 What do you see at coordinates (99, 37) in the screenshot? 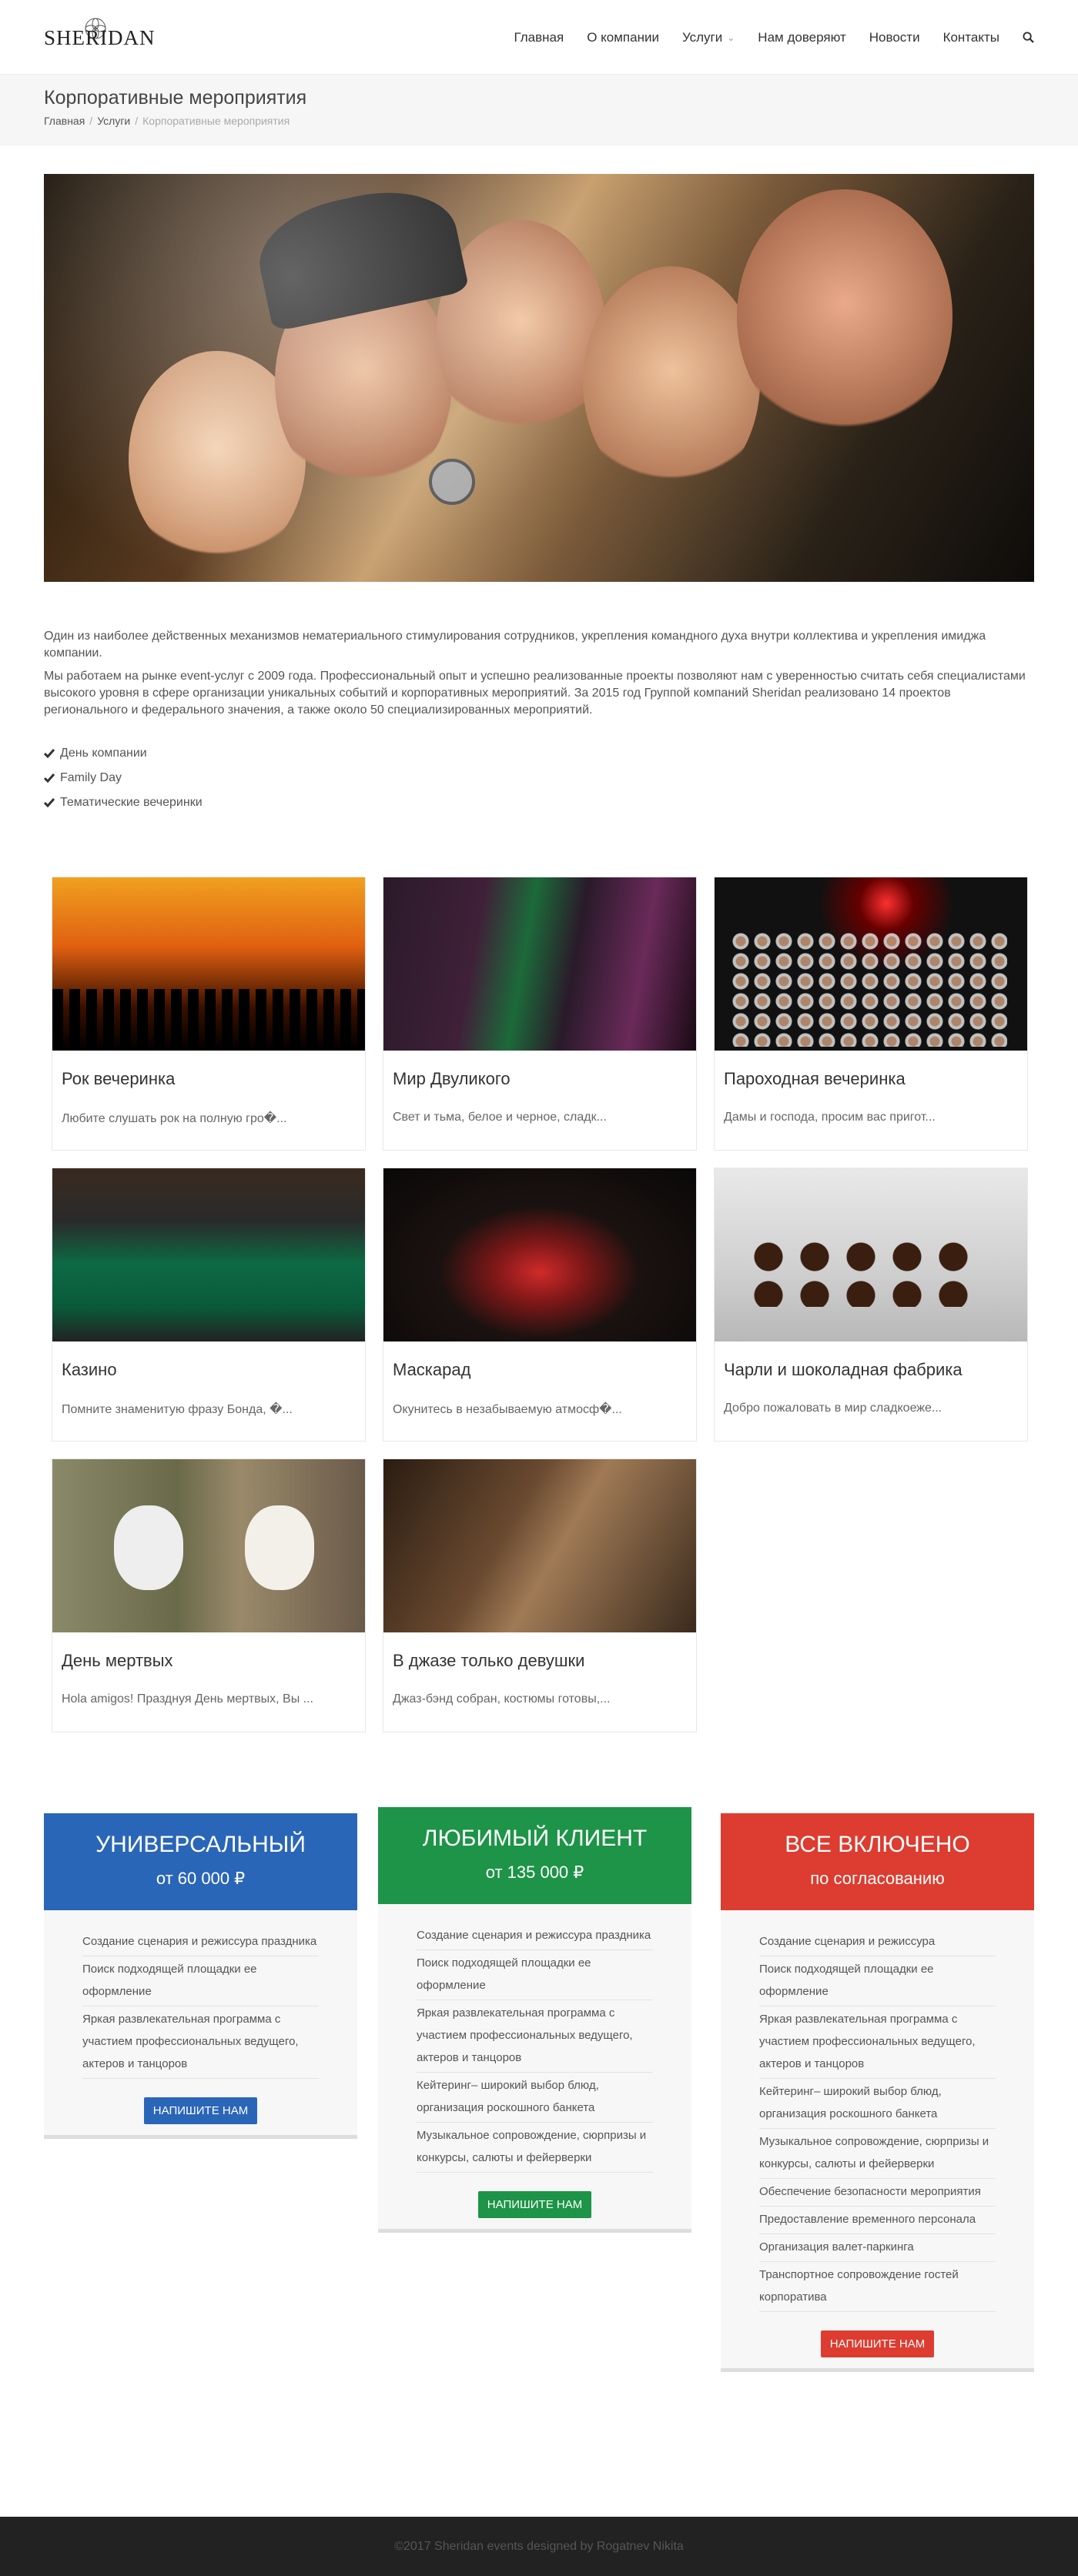
I see `logo: SHERIDAN` at bounding box center [99, 37].